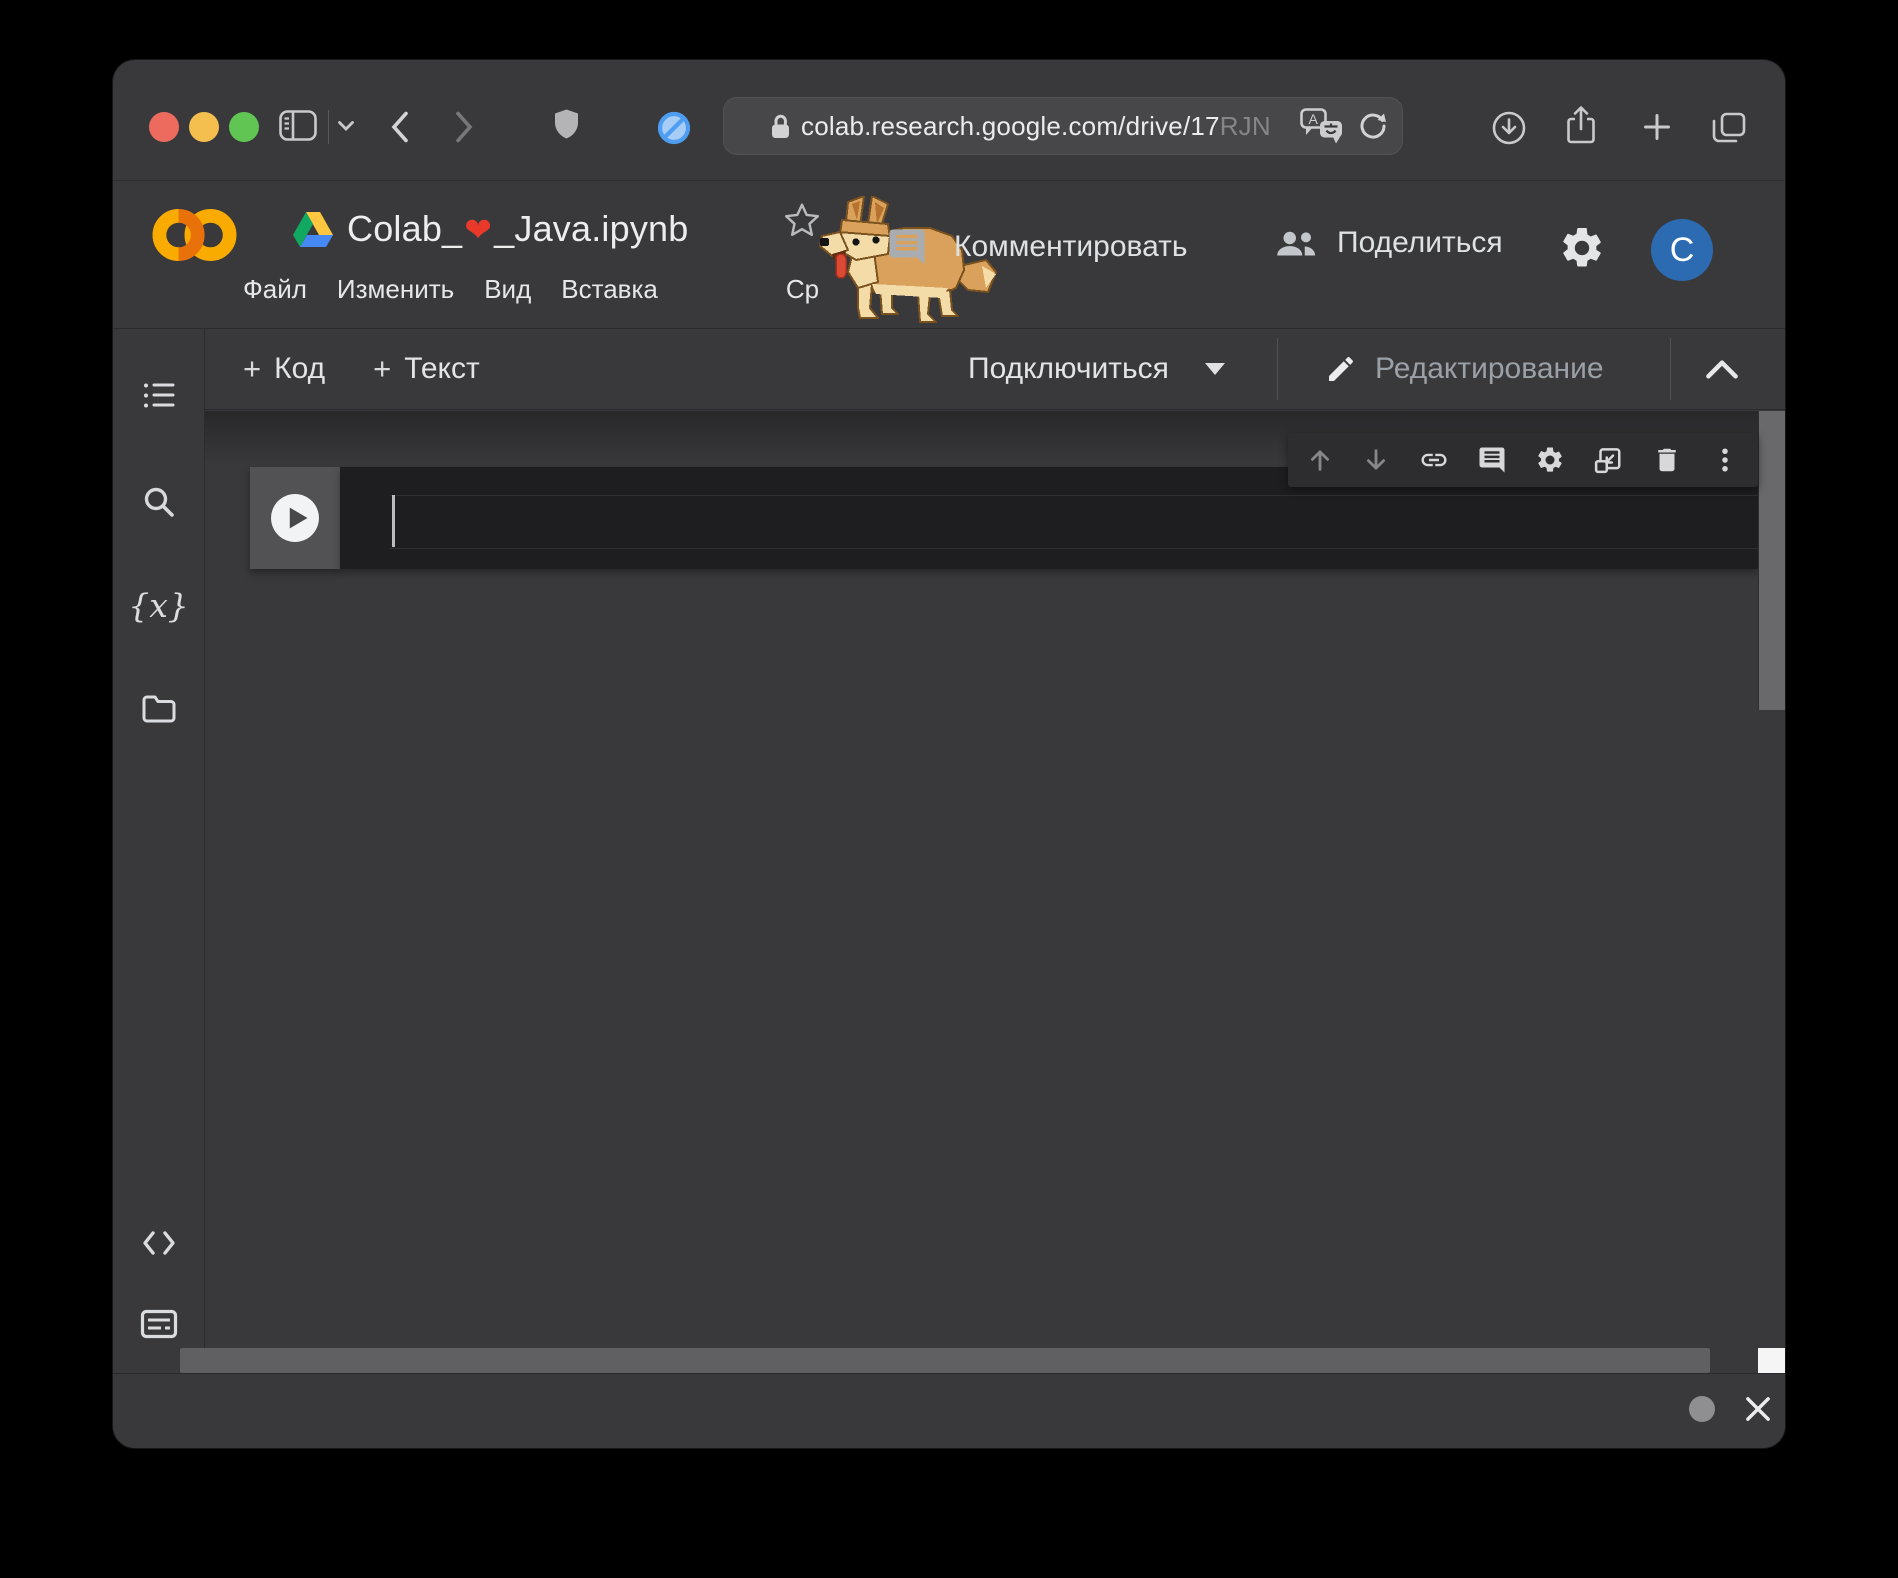 The height and width of the screenshot is (1578, 1898). Describe the element at coordinates (478, 229) in the screenshot. I see `heart-emoji: ❤` at that location.